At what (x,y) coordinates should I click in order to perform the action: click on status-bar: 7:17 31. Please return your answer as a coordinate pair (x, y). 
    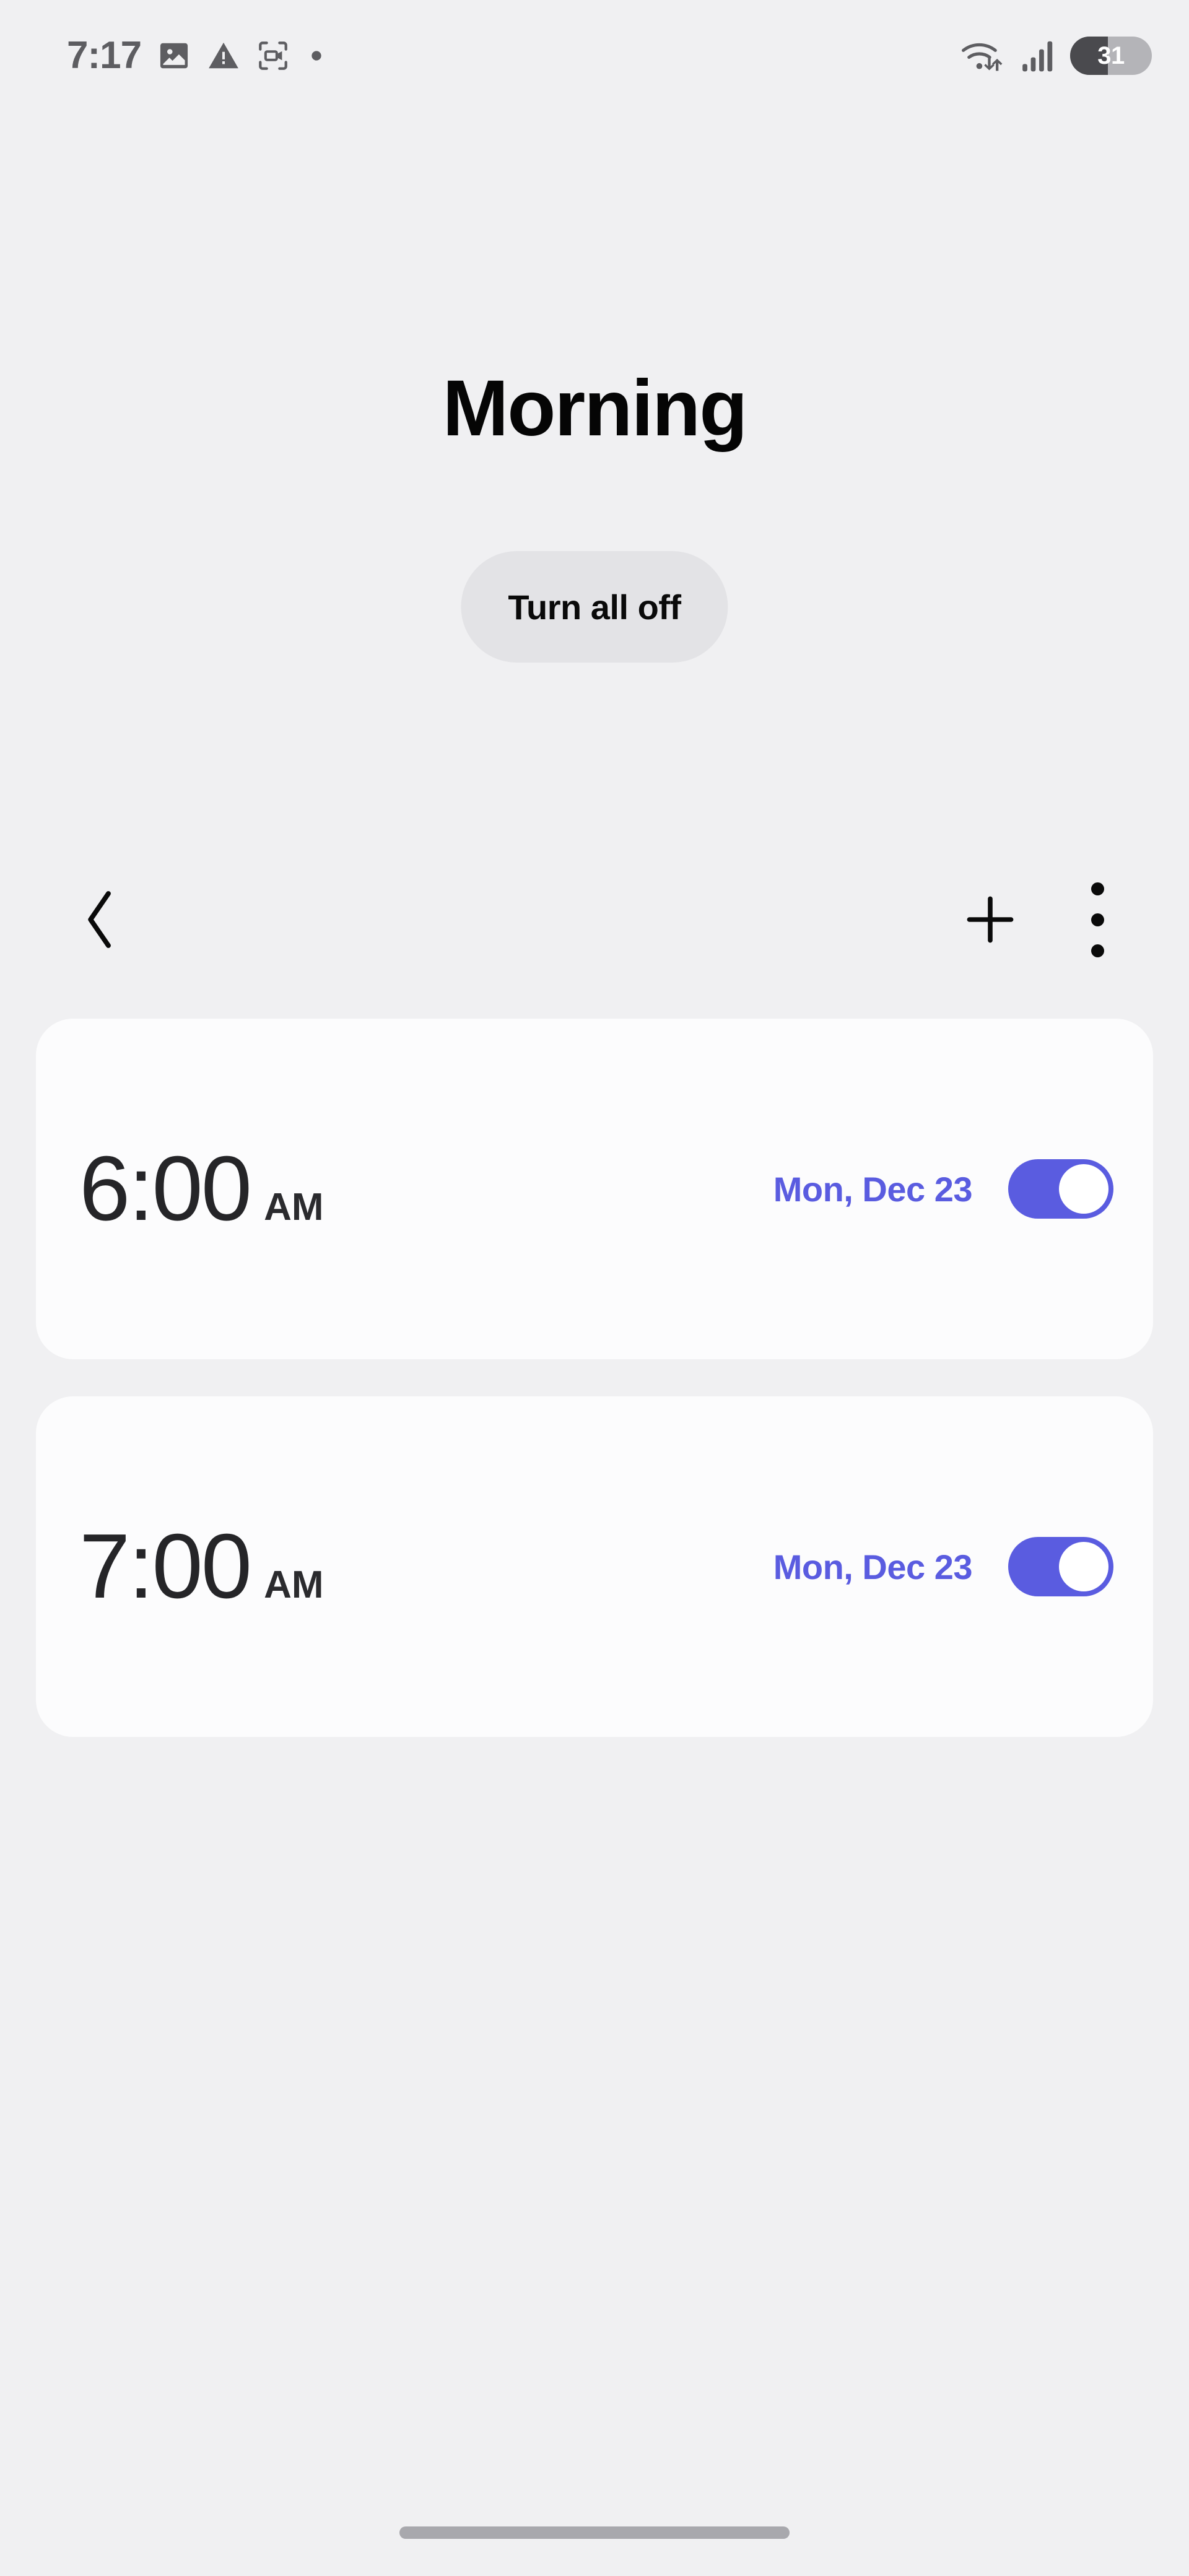
    Looking at the image, I should click on (594, 55).